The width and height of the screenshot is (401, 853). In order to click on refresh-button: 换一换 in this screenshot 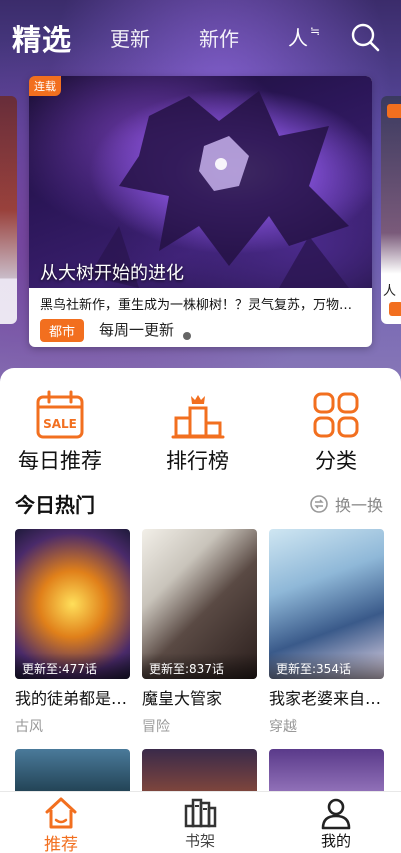, I will do `click(346, 504)`.